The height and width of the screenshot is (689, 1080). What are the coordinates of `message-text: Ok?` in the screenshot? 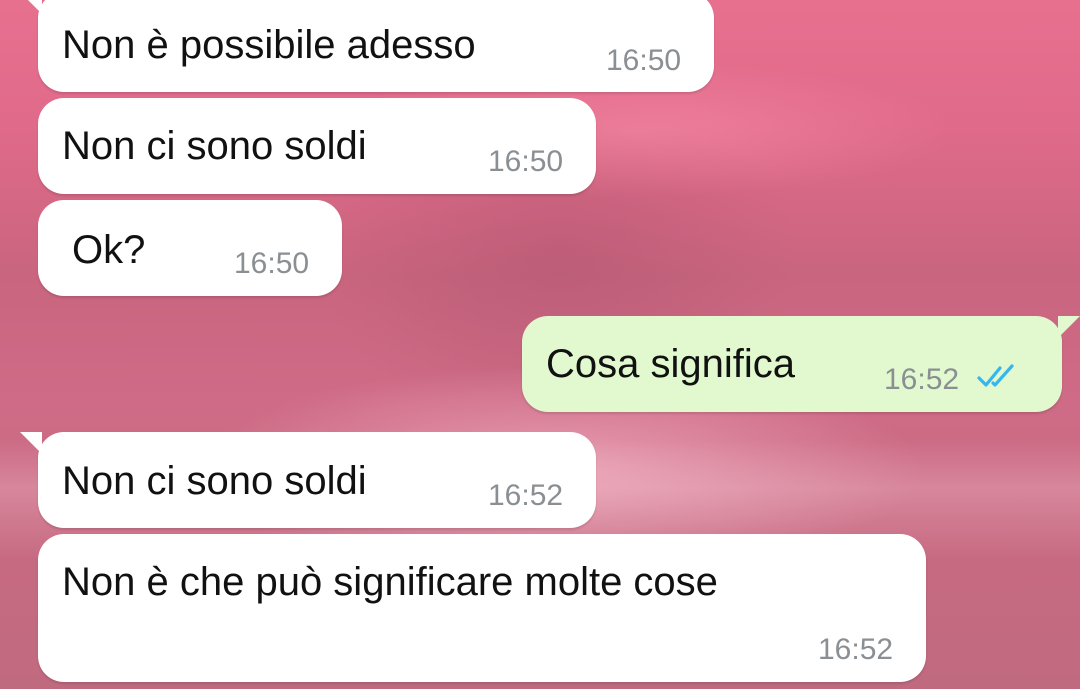 It's located at (109, 250).